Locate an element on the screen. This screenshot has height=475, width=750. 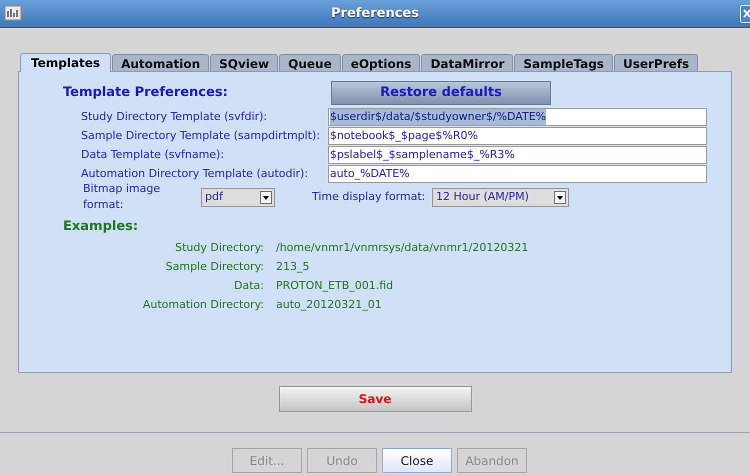
example-label: Study Directory: is located at coordinates (219, 248).